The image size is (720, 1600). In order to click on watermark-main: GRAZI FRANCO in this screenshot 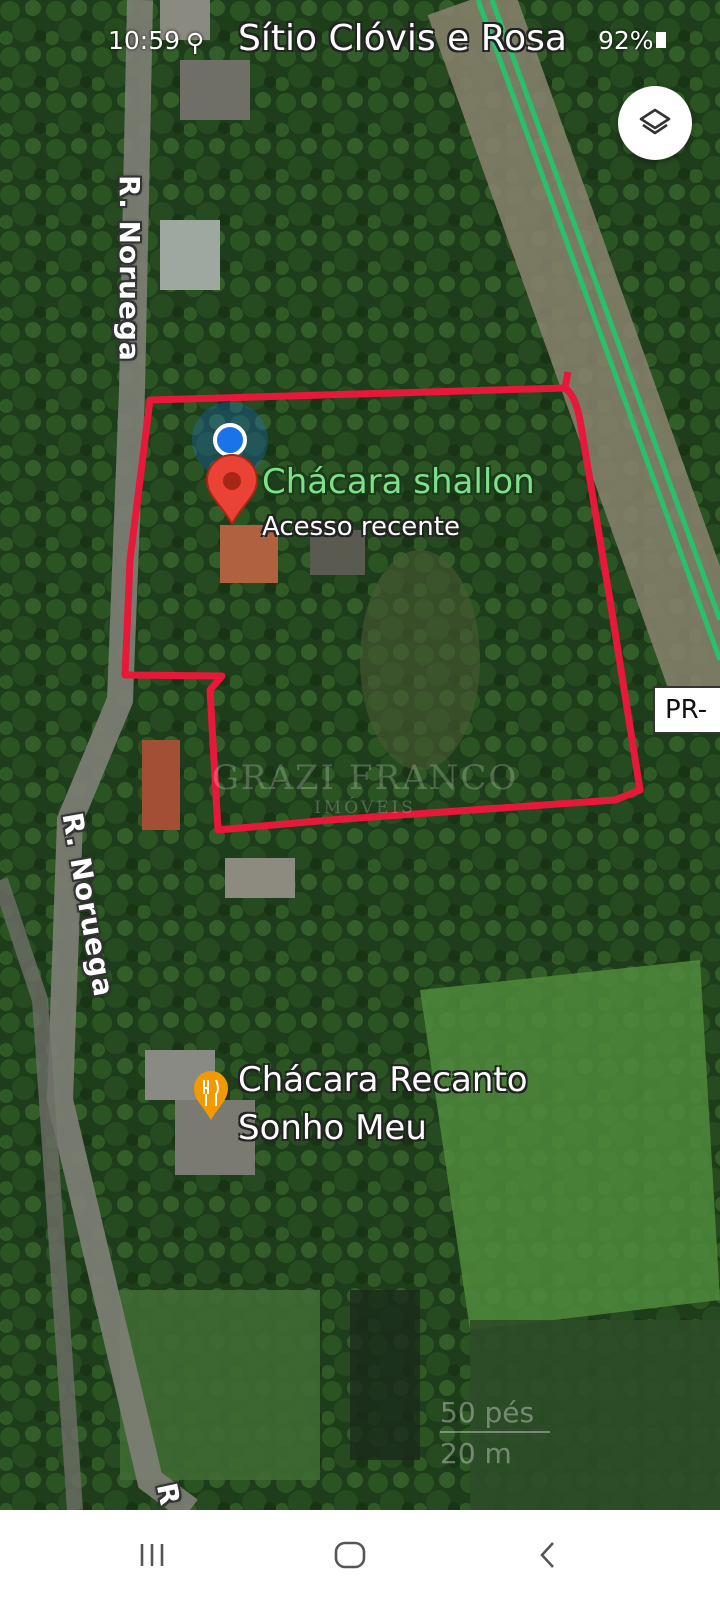, I will do `click(365, 778)`.